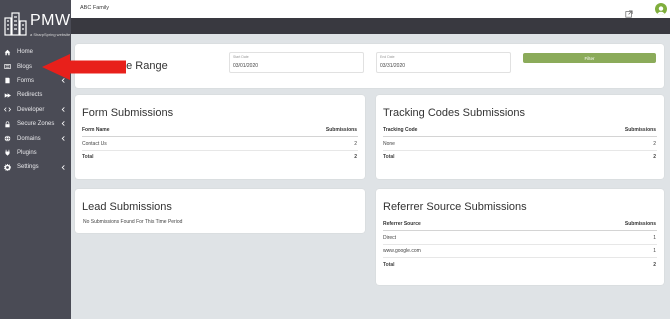 The width and height of the screenshot is (670, 319). I want to click on sidebar-item-label: Home, so click(25, 52).